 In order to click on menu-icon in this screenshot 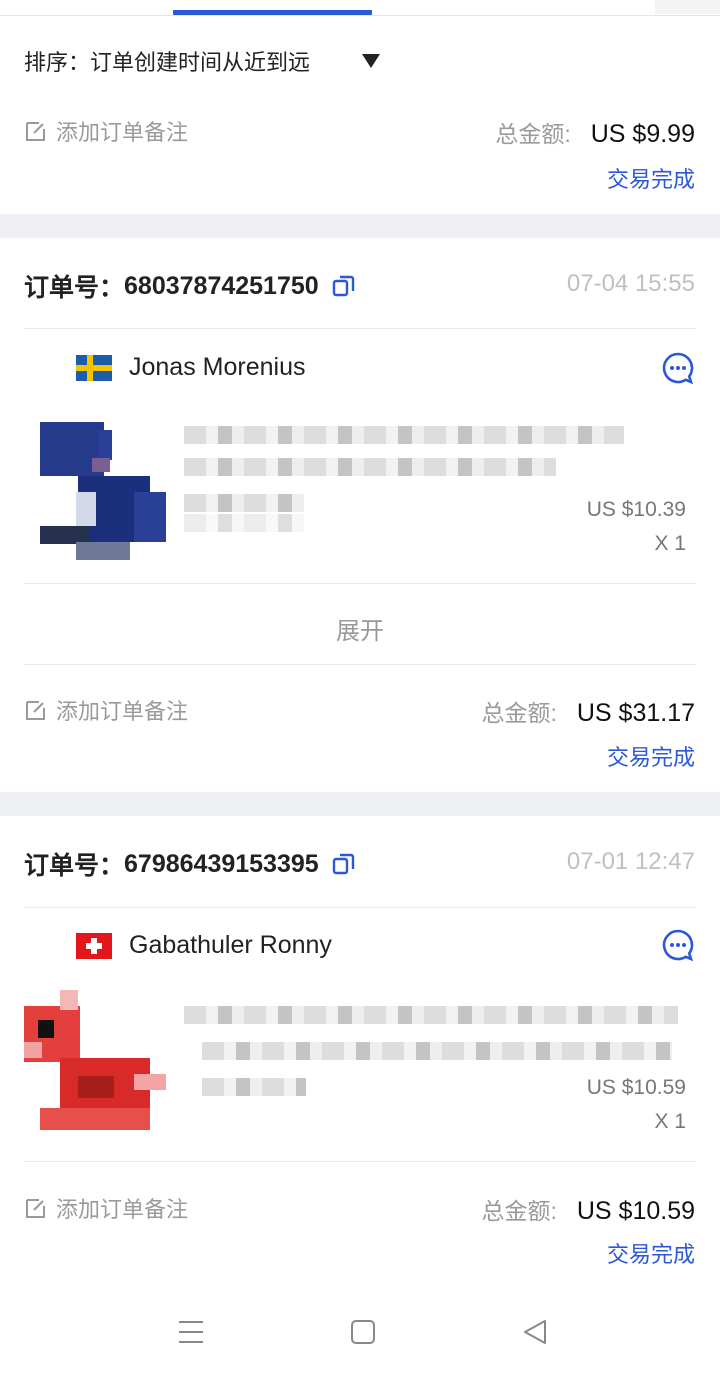, I will do `click(191, 1332)`.